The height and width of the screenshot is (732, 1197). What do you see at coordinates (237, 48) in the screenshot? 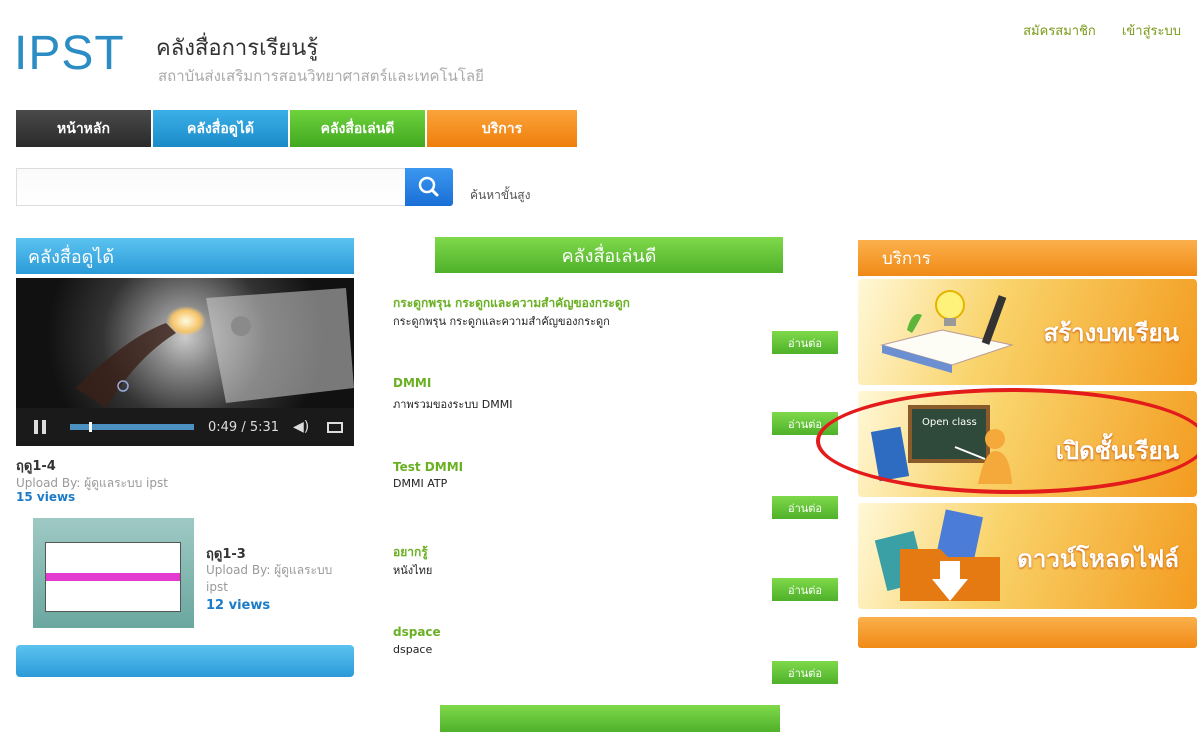
I see `site-title: คลังสื่อการเรียนรู้` at bounding box center [237, 48].